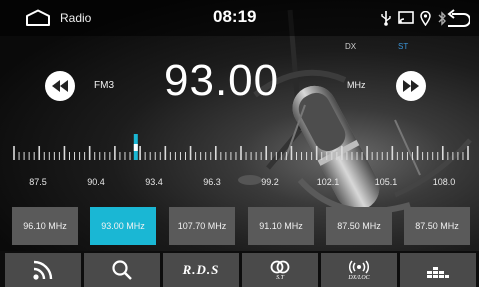 Image resolution: width=479 pixels, height=287 pixels. What do you see at coordinates (351, 46) in the screenshot?
I see `dx-indicator: DX` at bounding box center [351, 46].